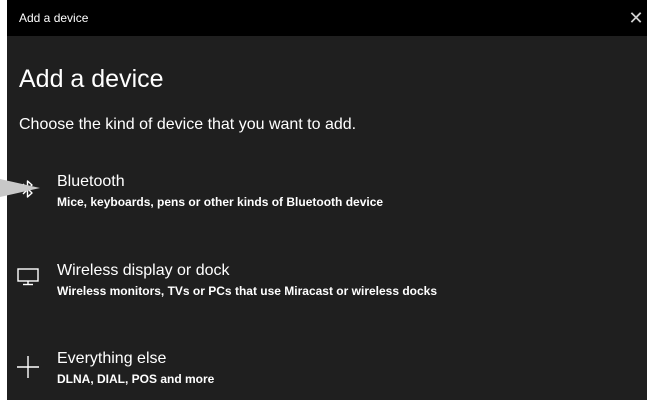 This screenshot has width=647, height=403. Describe the element at coordinates (91, 79) in the screenshot. I see `page-title: Add a device` at that location.